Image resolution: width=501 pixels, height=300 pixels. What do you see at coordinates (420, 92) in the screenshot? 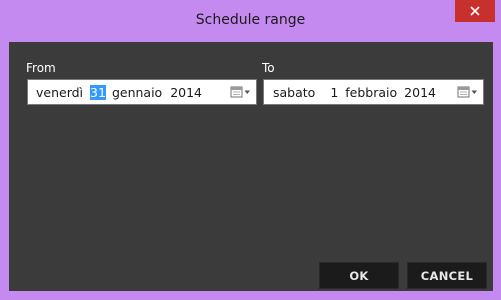
I see `to-year: 2014` at bounding box center [420, 92].